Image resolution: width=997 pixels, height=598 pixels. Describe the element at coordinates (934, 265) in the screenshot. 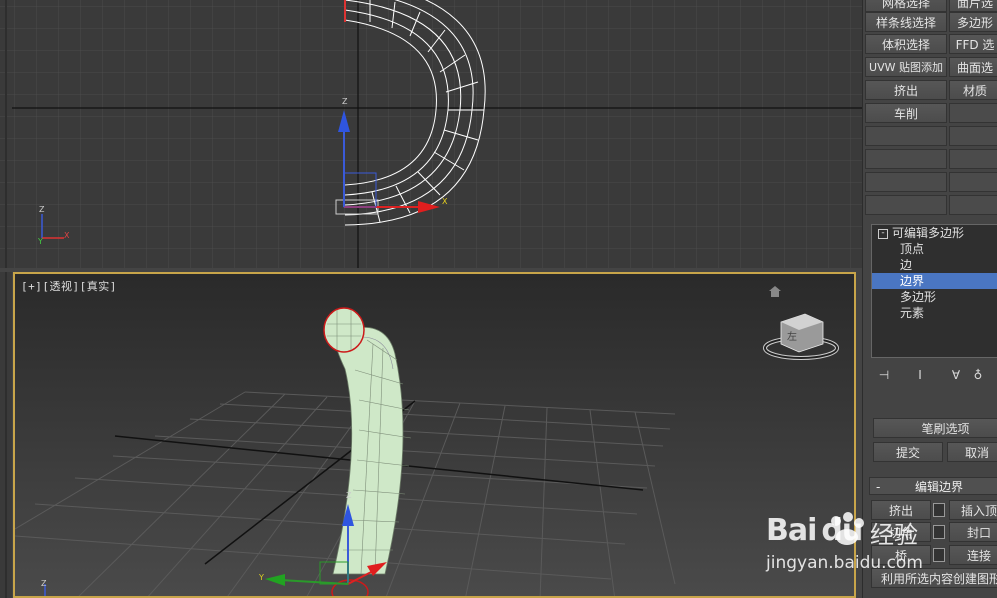

I see `stack-item-edge: 边` at that location.